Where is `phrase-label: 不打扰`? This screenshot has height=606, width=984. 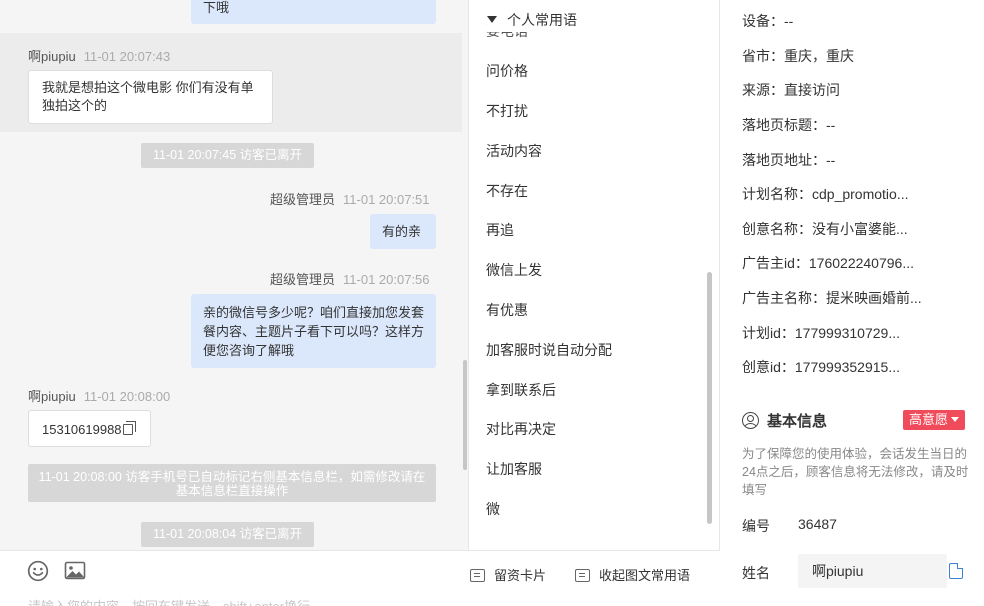 phrase-label: 不打扰 is located at coordinates (507, 111).